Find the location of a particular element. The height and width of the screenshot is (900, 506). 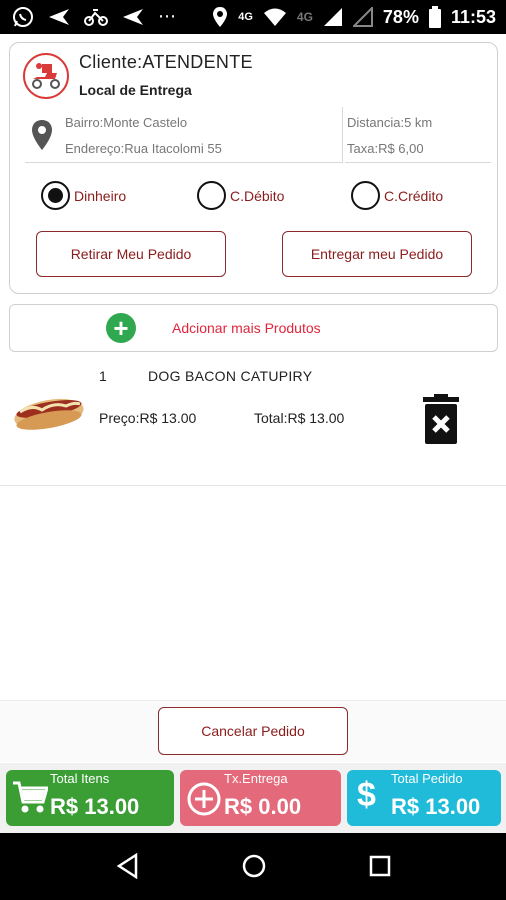

payment-label-dinheiro: Dinheiro is located at coordinates (100, 195).